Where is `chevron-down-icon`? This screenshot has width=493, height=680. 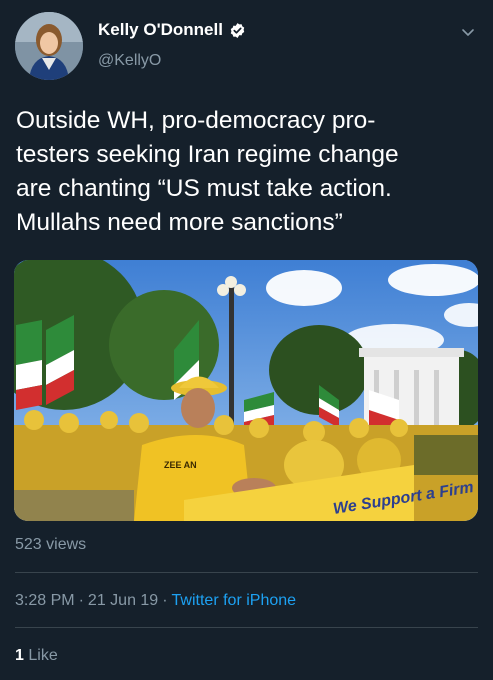 chevron-down-icon is located at coordinates (468, 32).